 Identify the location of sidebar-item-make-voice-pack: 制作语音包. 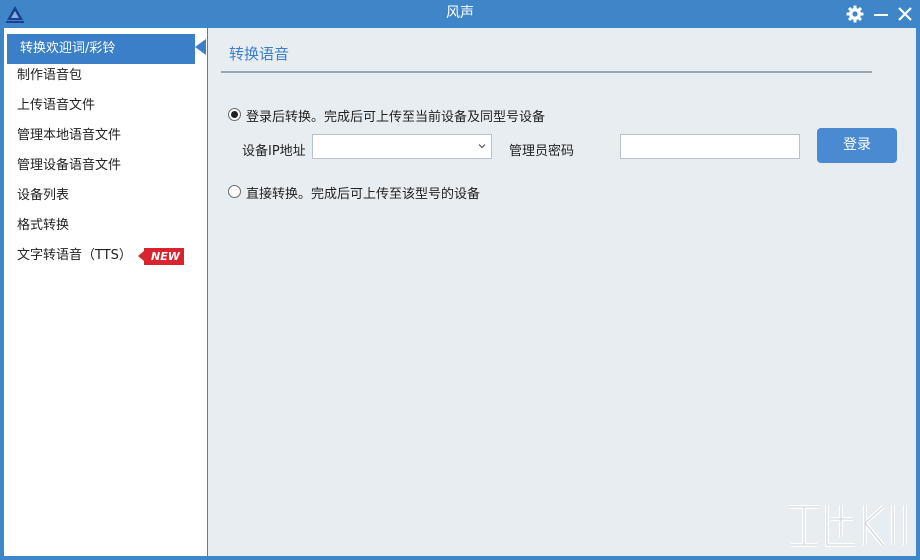
(105, 76).